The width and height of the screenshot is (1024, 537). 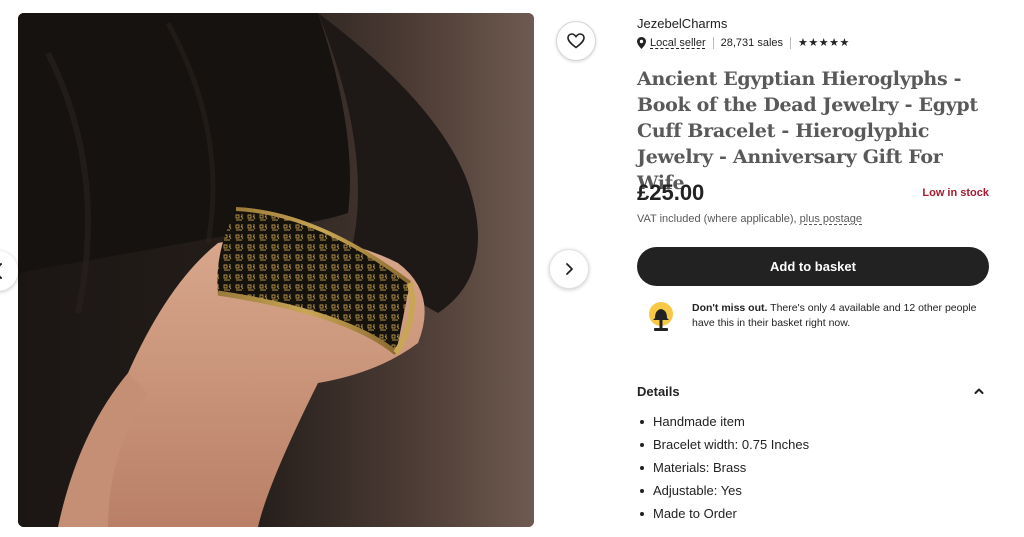 I want to click on details-toggle: Details, so click(x=813, y=391).